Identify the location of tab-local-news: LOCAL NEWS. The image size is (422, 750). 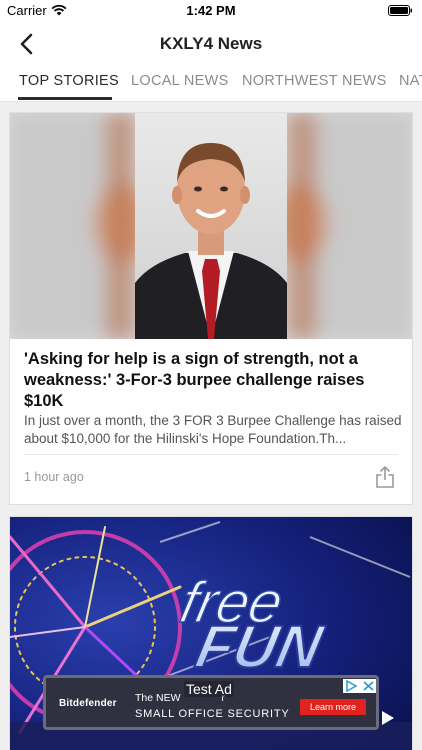
(180, 81).